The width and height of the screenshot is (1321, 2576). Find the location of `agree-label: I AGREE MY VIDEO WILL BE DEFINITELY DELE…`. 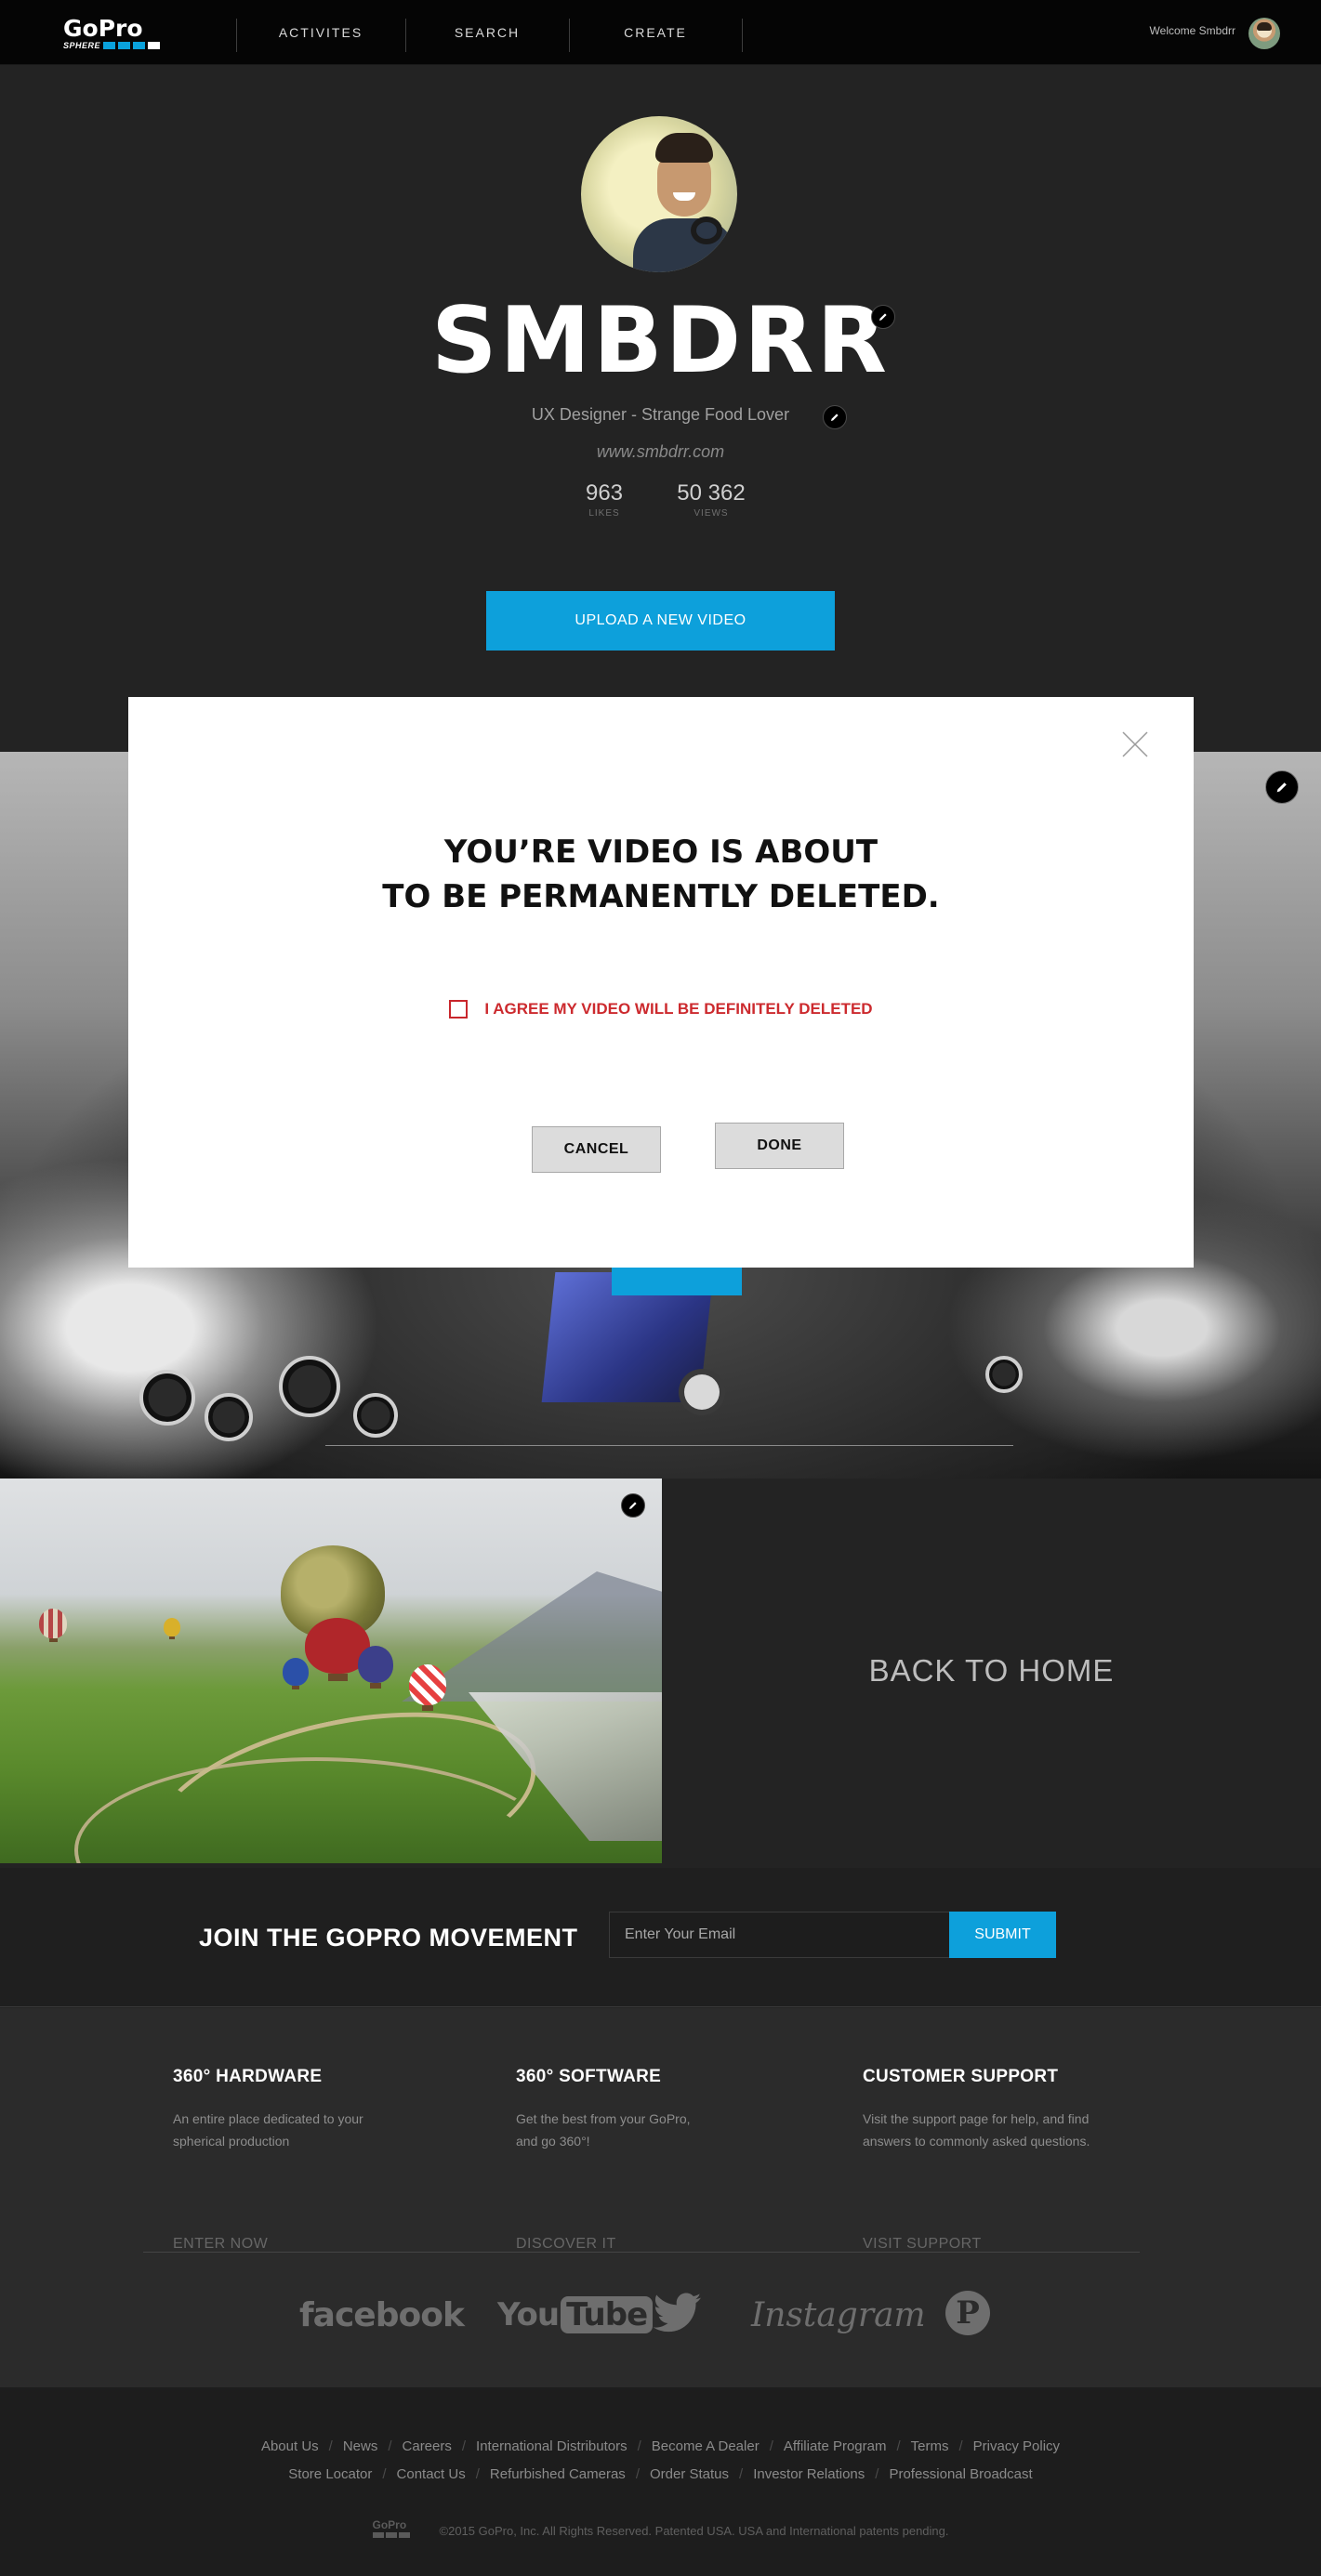

agree-label: I AGREE MY VIDEO WILL BE DEFINITELY DELE… is located at coordinates (678, 1009).